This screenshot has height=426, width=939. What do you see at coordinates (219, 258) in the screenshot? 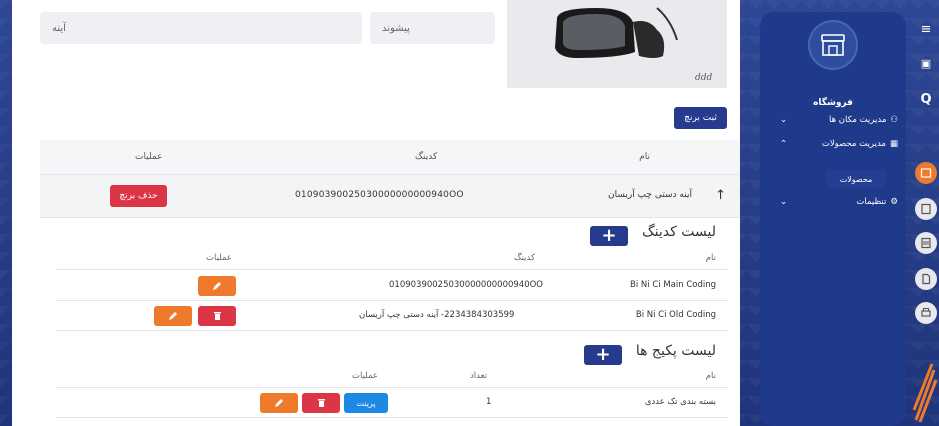
I see `coding-header-operations: عملیات` at bounding box center [219, 258].